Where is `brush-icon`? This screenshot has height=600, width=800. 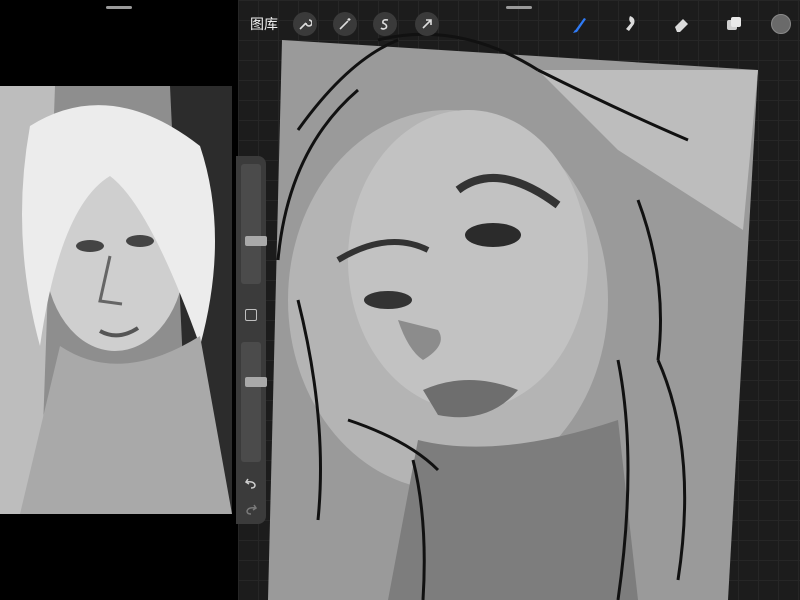 brush-icon is located at coordinates (580, 24).